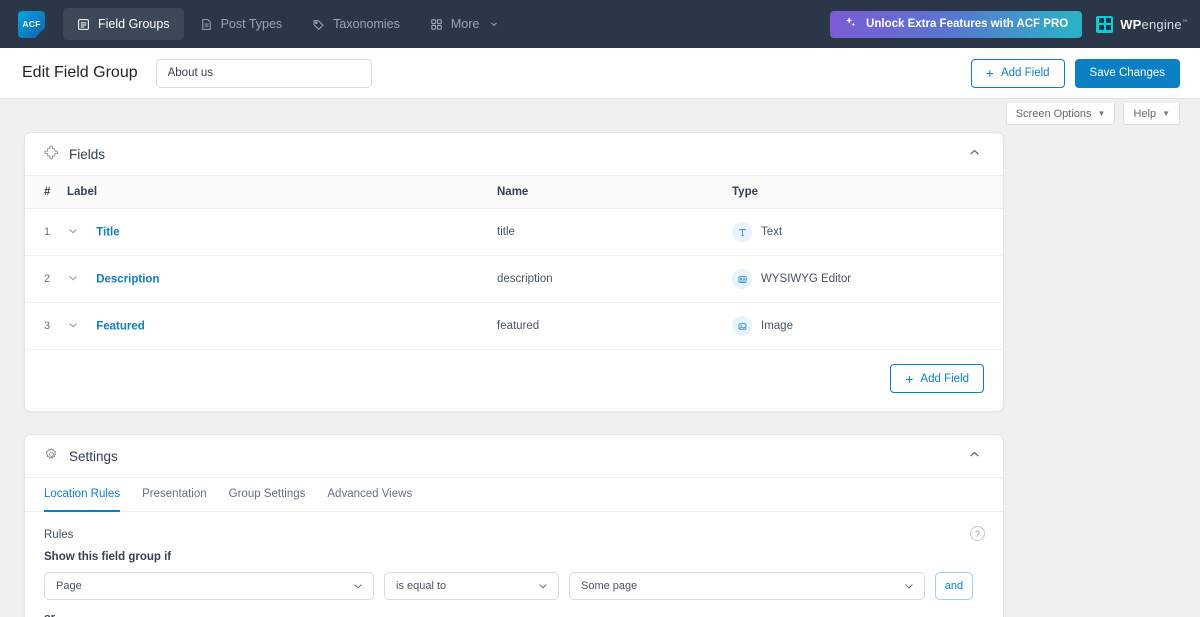  I want to click on field-label-link: Title, so click(107, 232).